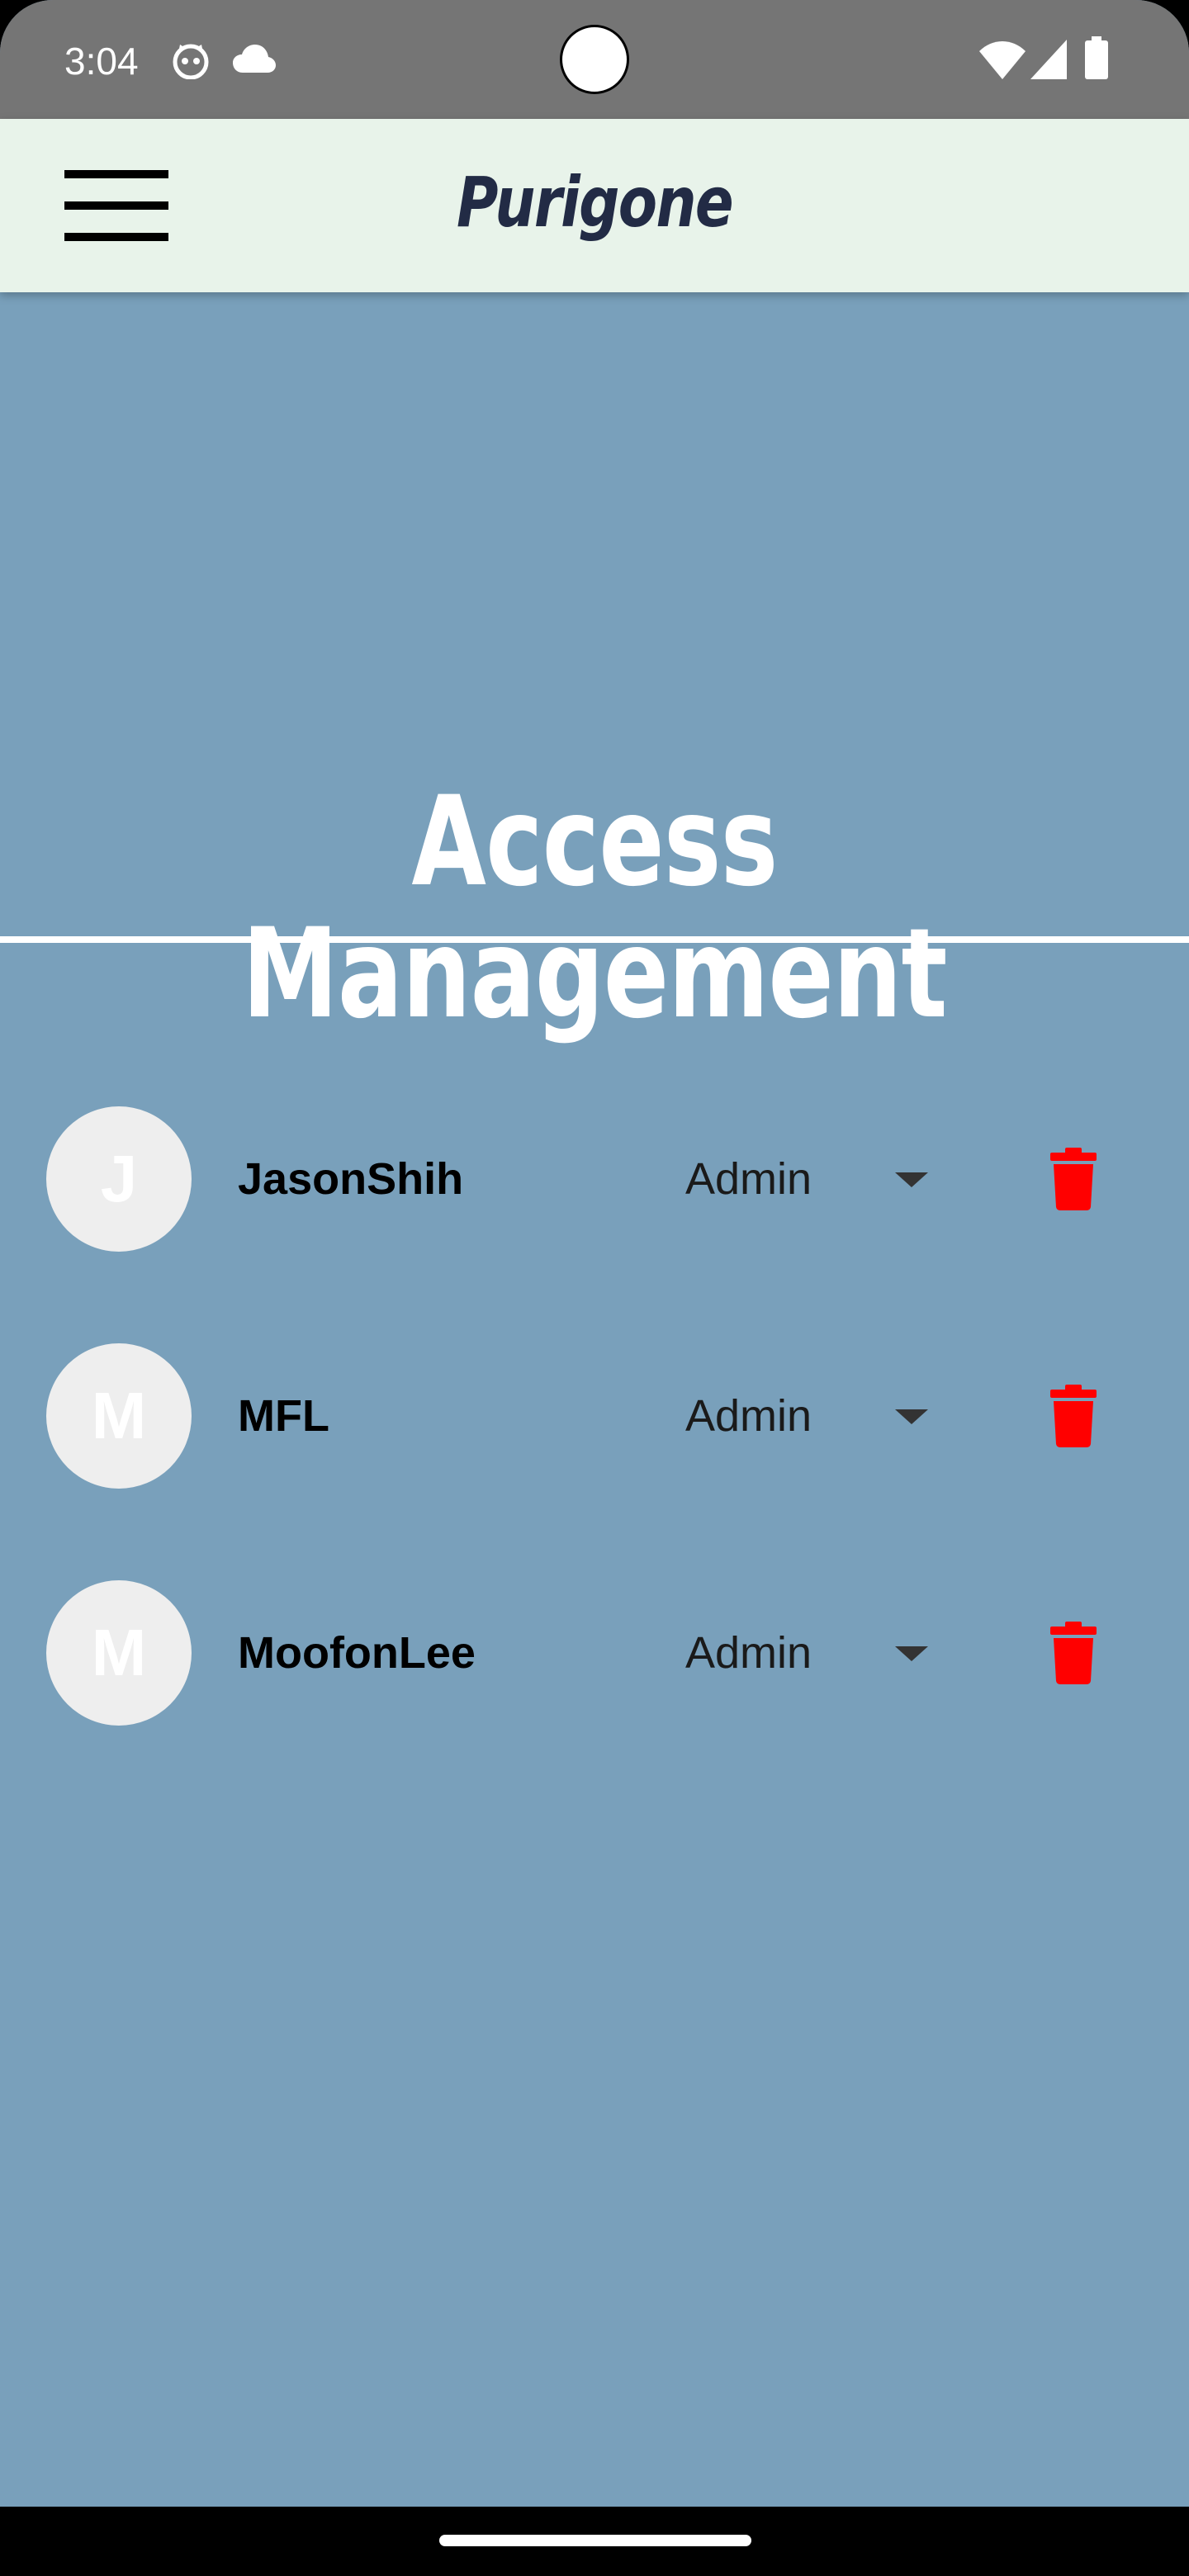 This screenshot has height=2576, width=1189. I want to click on cloud-icon, so click(254, 59).